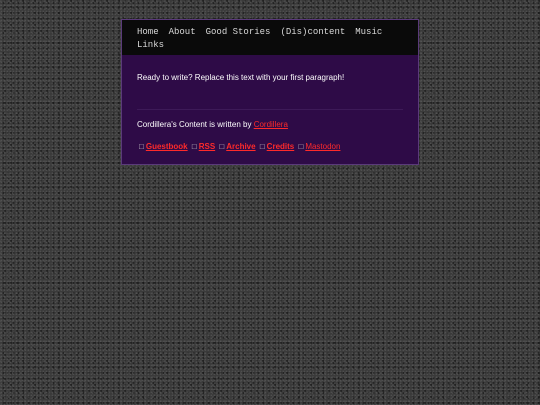  I want to click on nav-discontent-link: (Dis)content, so click(312, 32).